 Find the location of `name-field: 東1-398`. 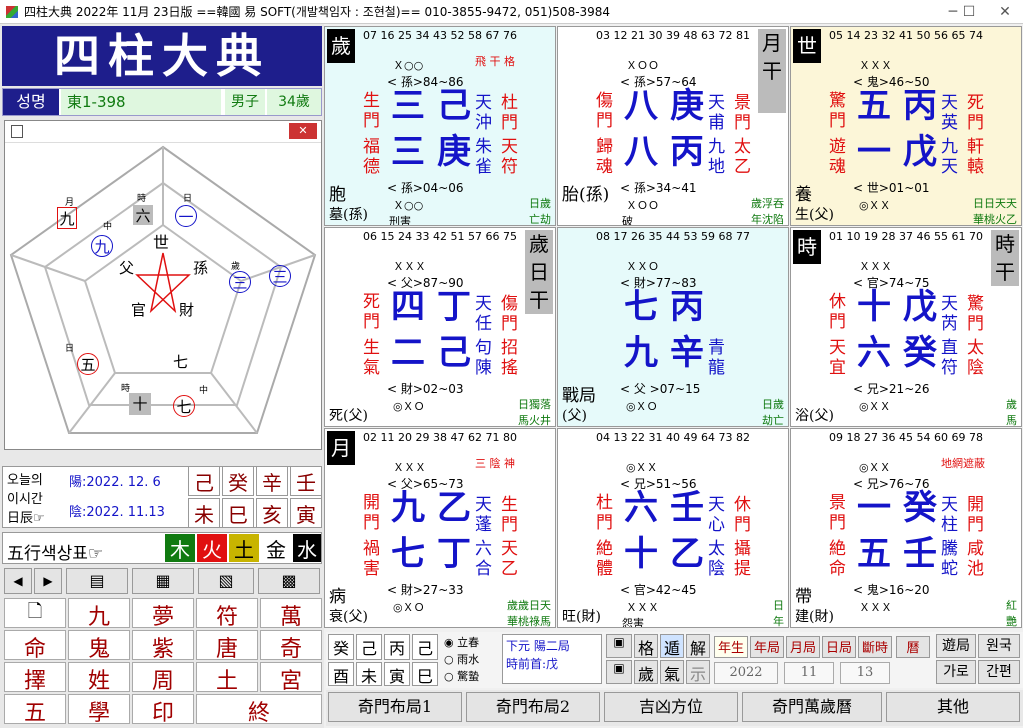

name-field: 東1-398 is located at coordinates (141, 102).